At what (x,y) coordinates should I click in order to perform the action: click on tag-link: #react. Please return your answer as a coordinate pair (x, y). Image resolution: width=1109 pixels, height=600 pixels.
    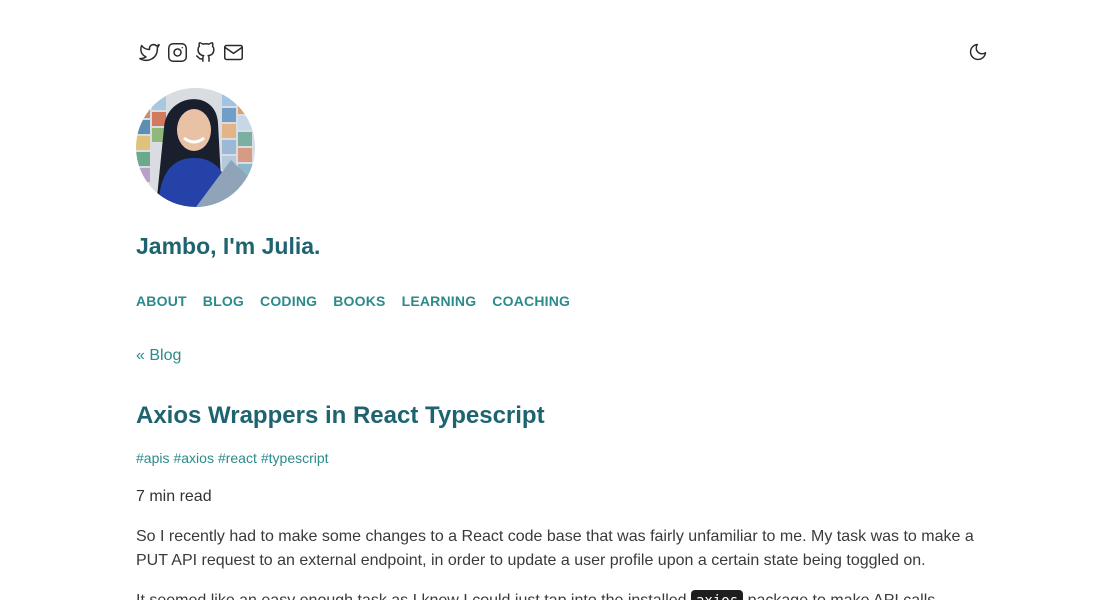
    Looking at the image, I should click on (237, 458).